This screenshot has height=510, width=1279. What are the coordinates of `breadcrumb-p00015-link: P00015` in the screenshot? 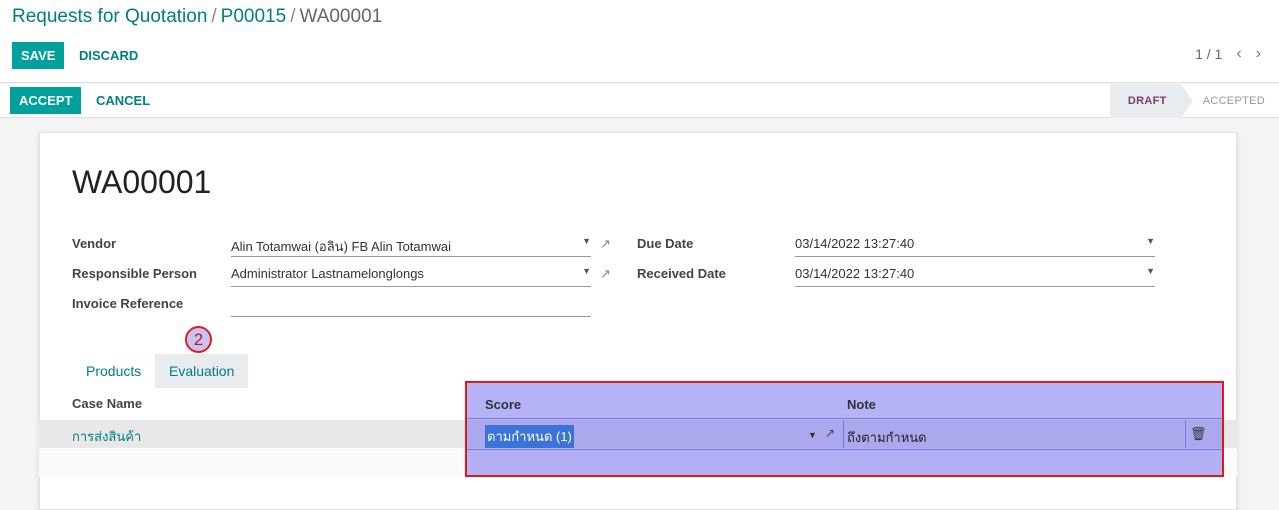 It's located at (254, 16).